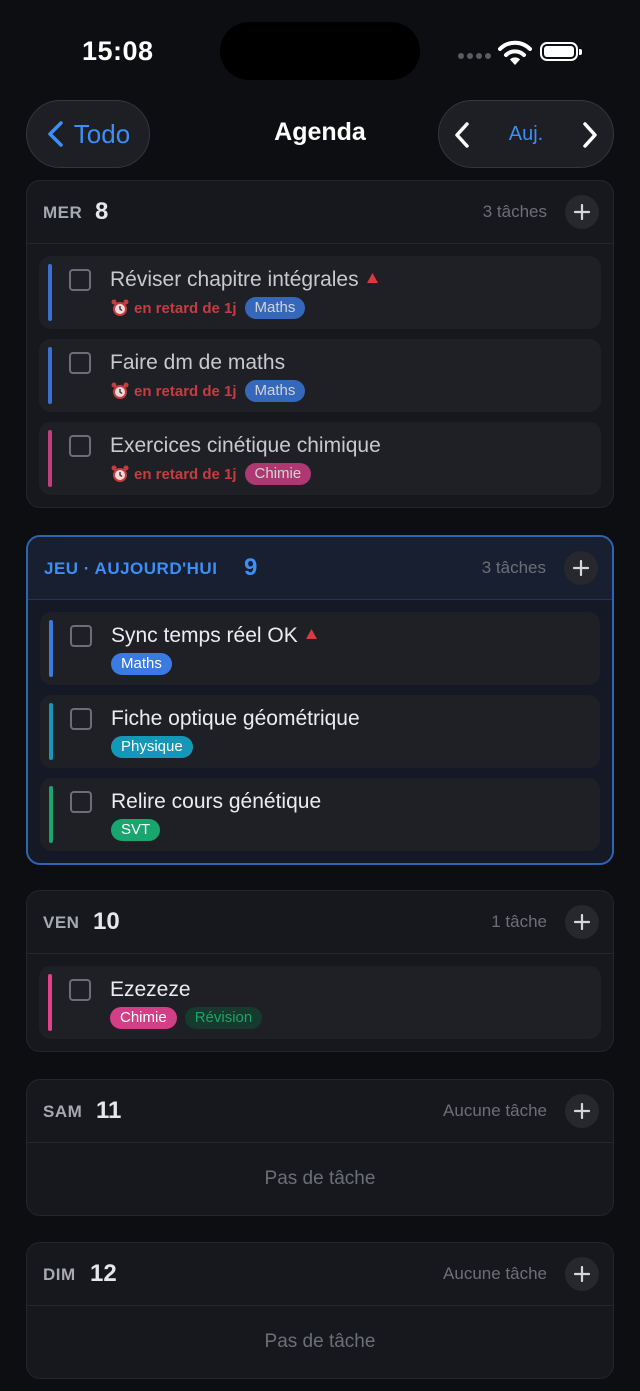 The image size is (640, 1391). I want to click on next-week-button, so click(590, 135).